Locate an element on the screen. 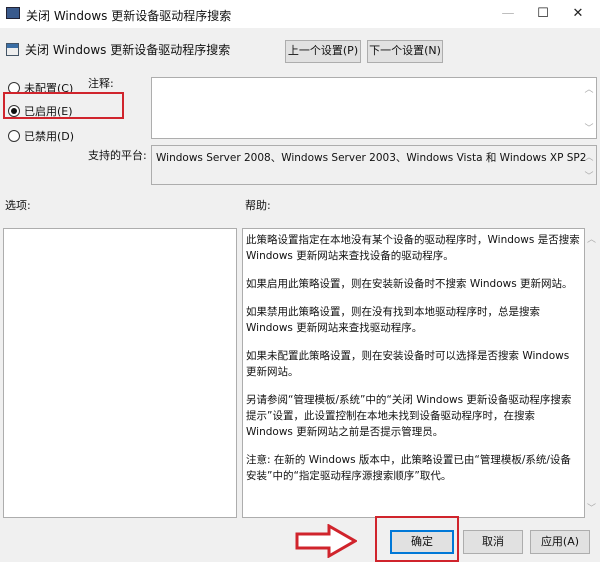 This screenshot has width=600, height=562. radio-label: 已启用(E) is located at coordinates (48, 111).